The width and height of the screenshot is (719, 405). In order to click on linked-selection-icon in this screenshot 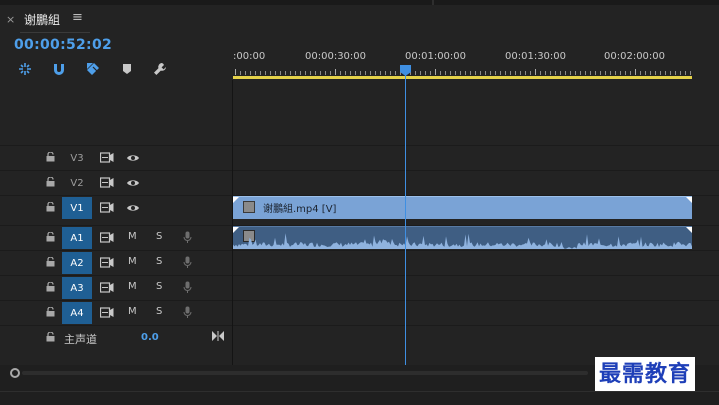, I will do `click(93, 69)`.